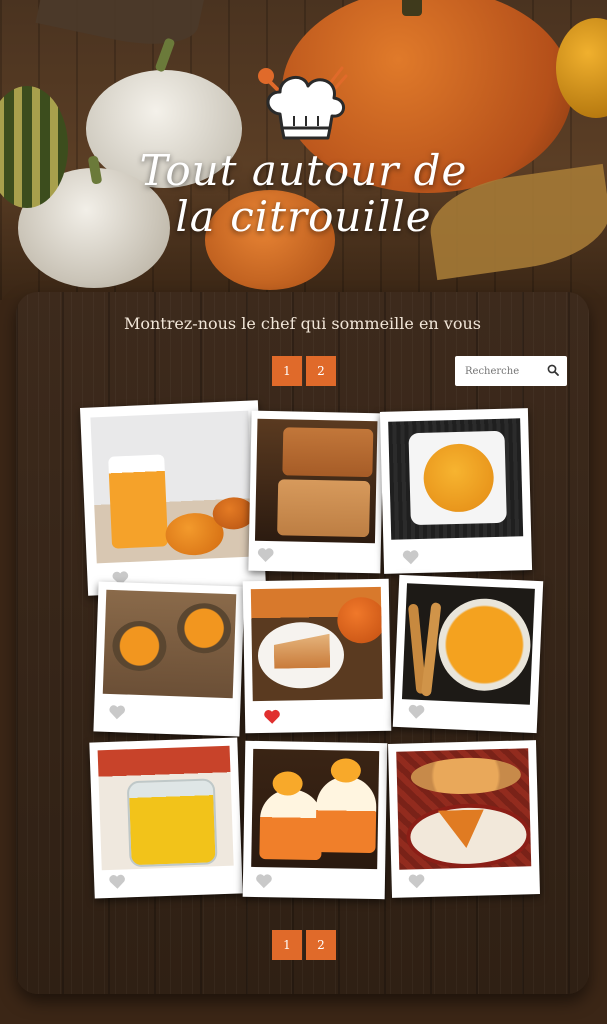 This screenshot has height=1024, width=607. What do you see at coordinates (303, 170) in the screenshot?
I see `title-line-1: Tout autour de` at bounding box center [303, 170].